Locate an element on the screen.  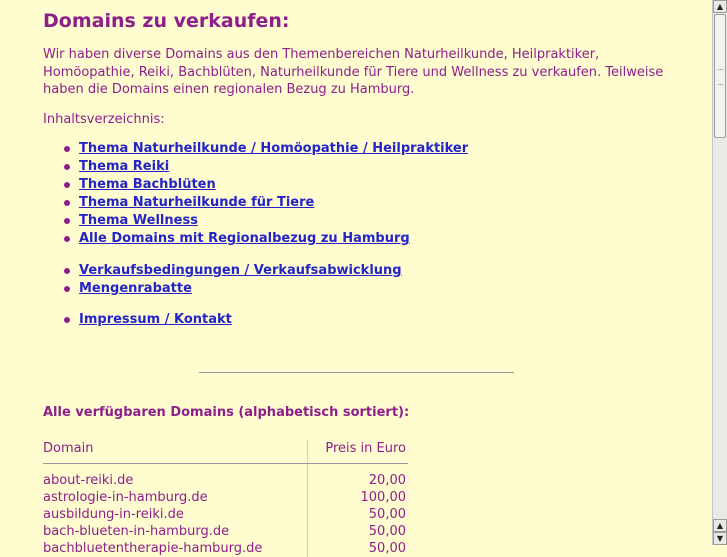
table-row: about-reiki.de 20,00 is located at coordinates (225, 476).